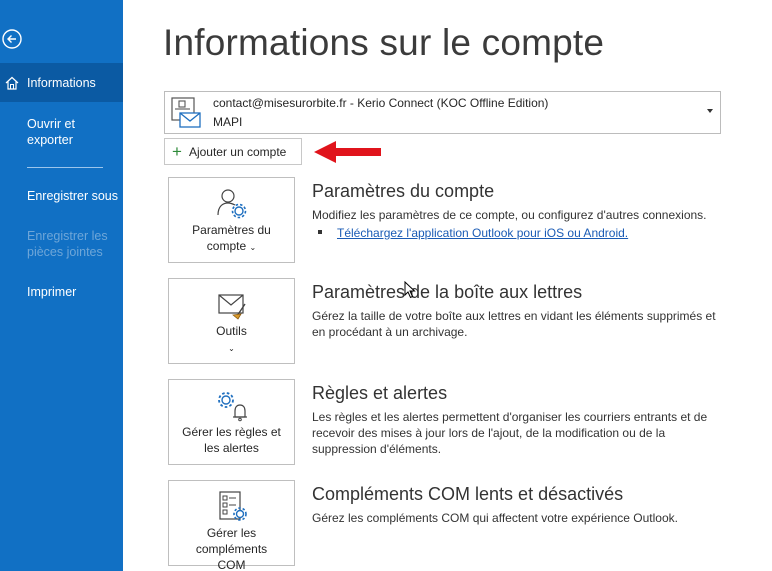 The height and width of the screenshot is (571, 772). I want to click on sidebar-item-label: Imprimer, so click(52, 292).